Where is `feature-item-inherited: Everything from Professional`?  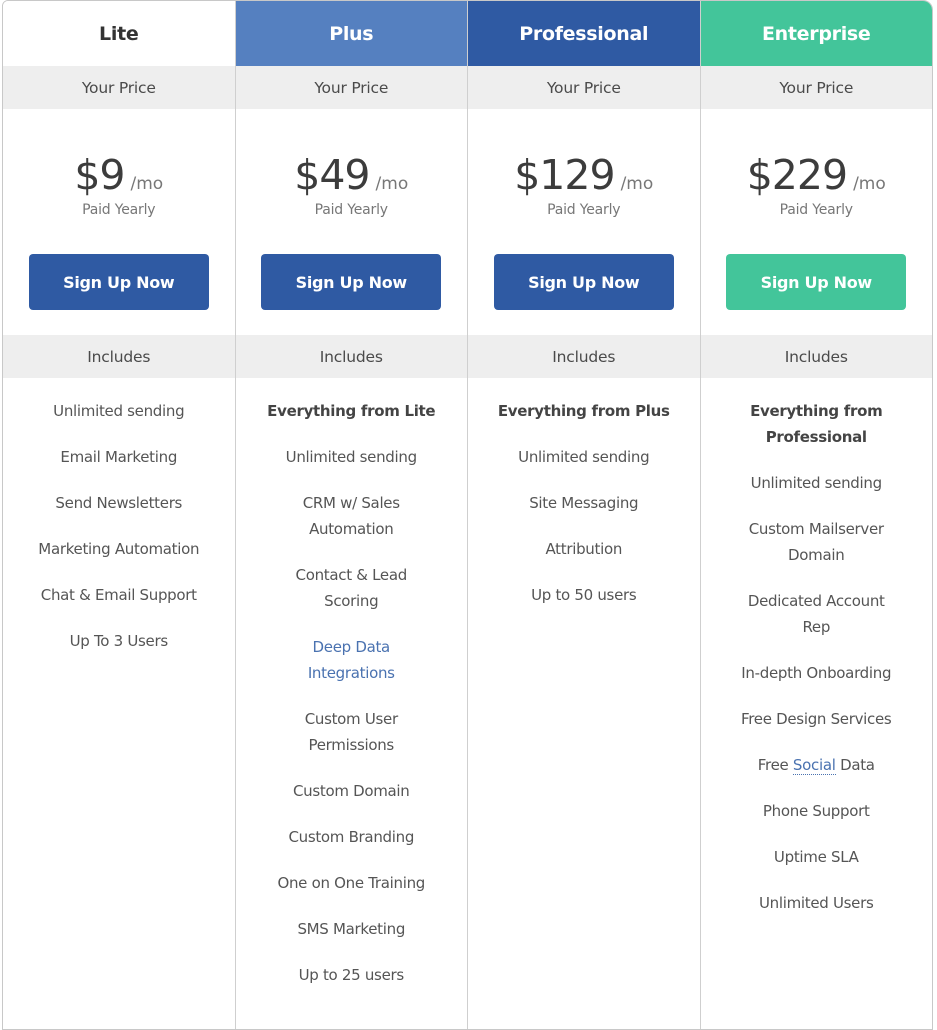
feature-item-inherited: Everything from Professional is located at coordinates (816, 424).